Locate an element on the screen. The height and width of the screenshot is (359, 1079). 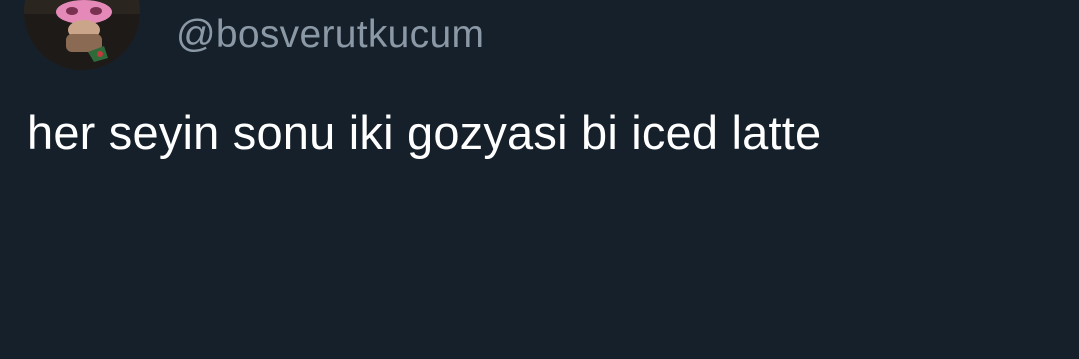
profile-photo-icon is located at coordinates (82, 35).